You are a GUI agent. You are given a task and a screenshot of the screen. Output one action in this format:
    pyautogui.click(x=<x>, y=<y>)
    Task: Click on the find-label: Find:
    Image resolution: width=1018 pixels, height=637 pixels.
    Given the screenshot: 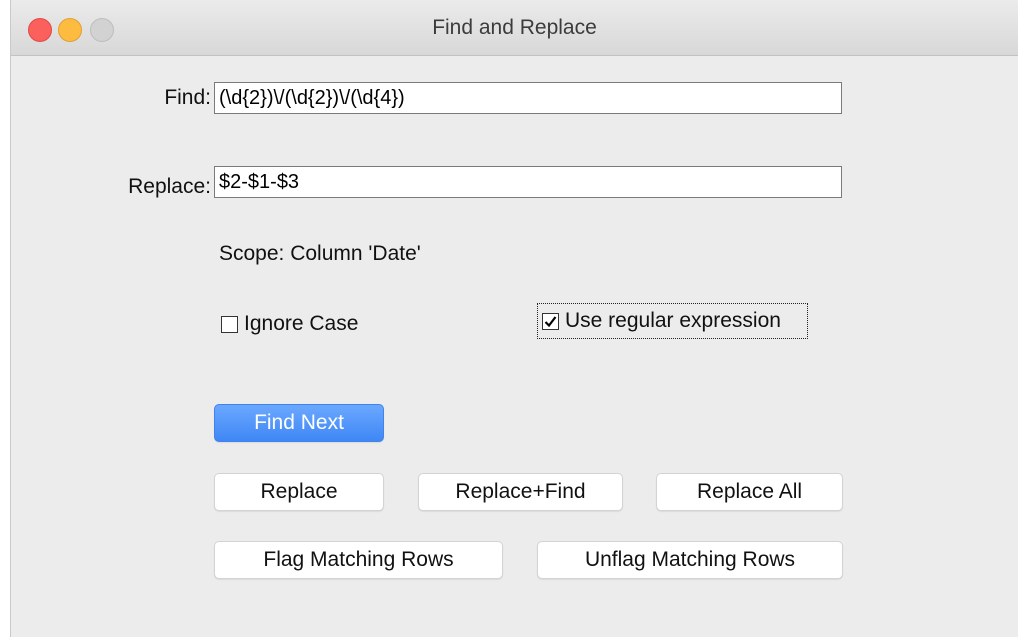 What is the action you would take?
    pyautogui.click(x=187, y=97)
    